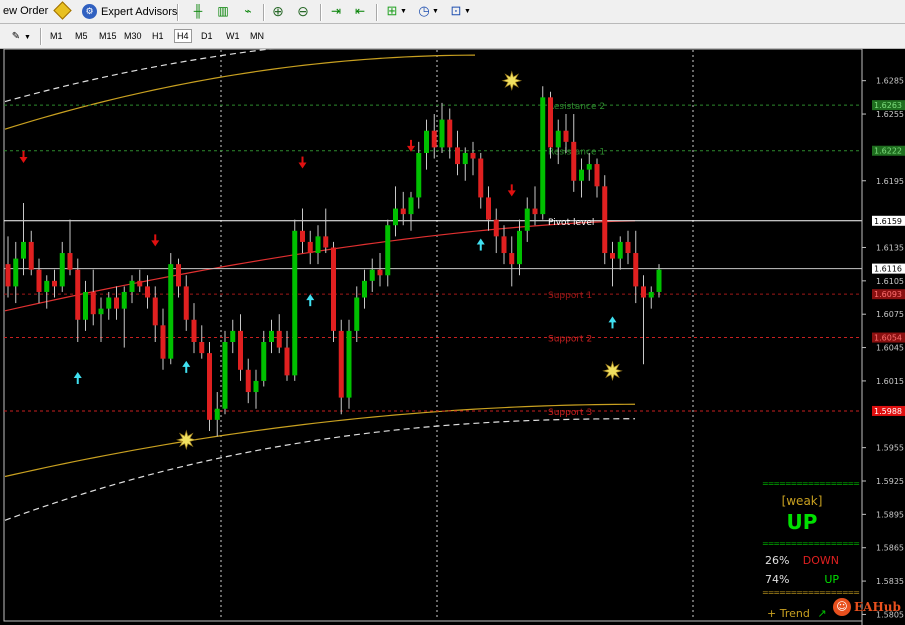  Describe the element at coordinates (139, 11) in the screenshot. I see `expert-advisors-label: Expert Advisors` at that location.